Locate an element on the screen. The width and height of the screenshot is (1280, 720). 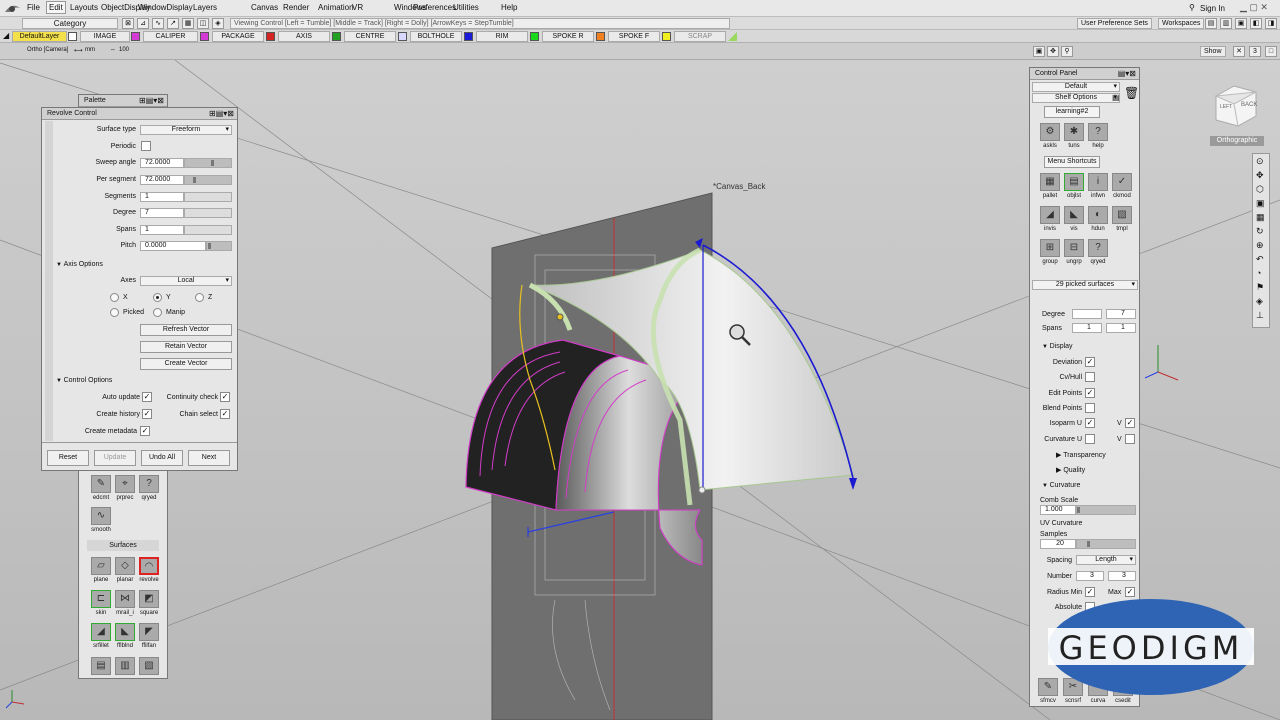
spans-v-field: 1 is located at coordinates (1121, 328).